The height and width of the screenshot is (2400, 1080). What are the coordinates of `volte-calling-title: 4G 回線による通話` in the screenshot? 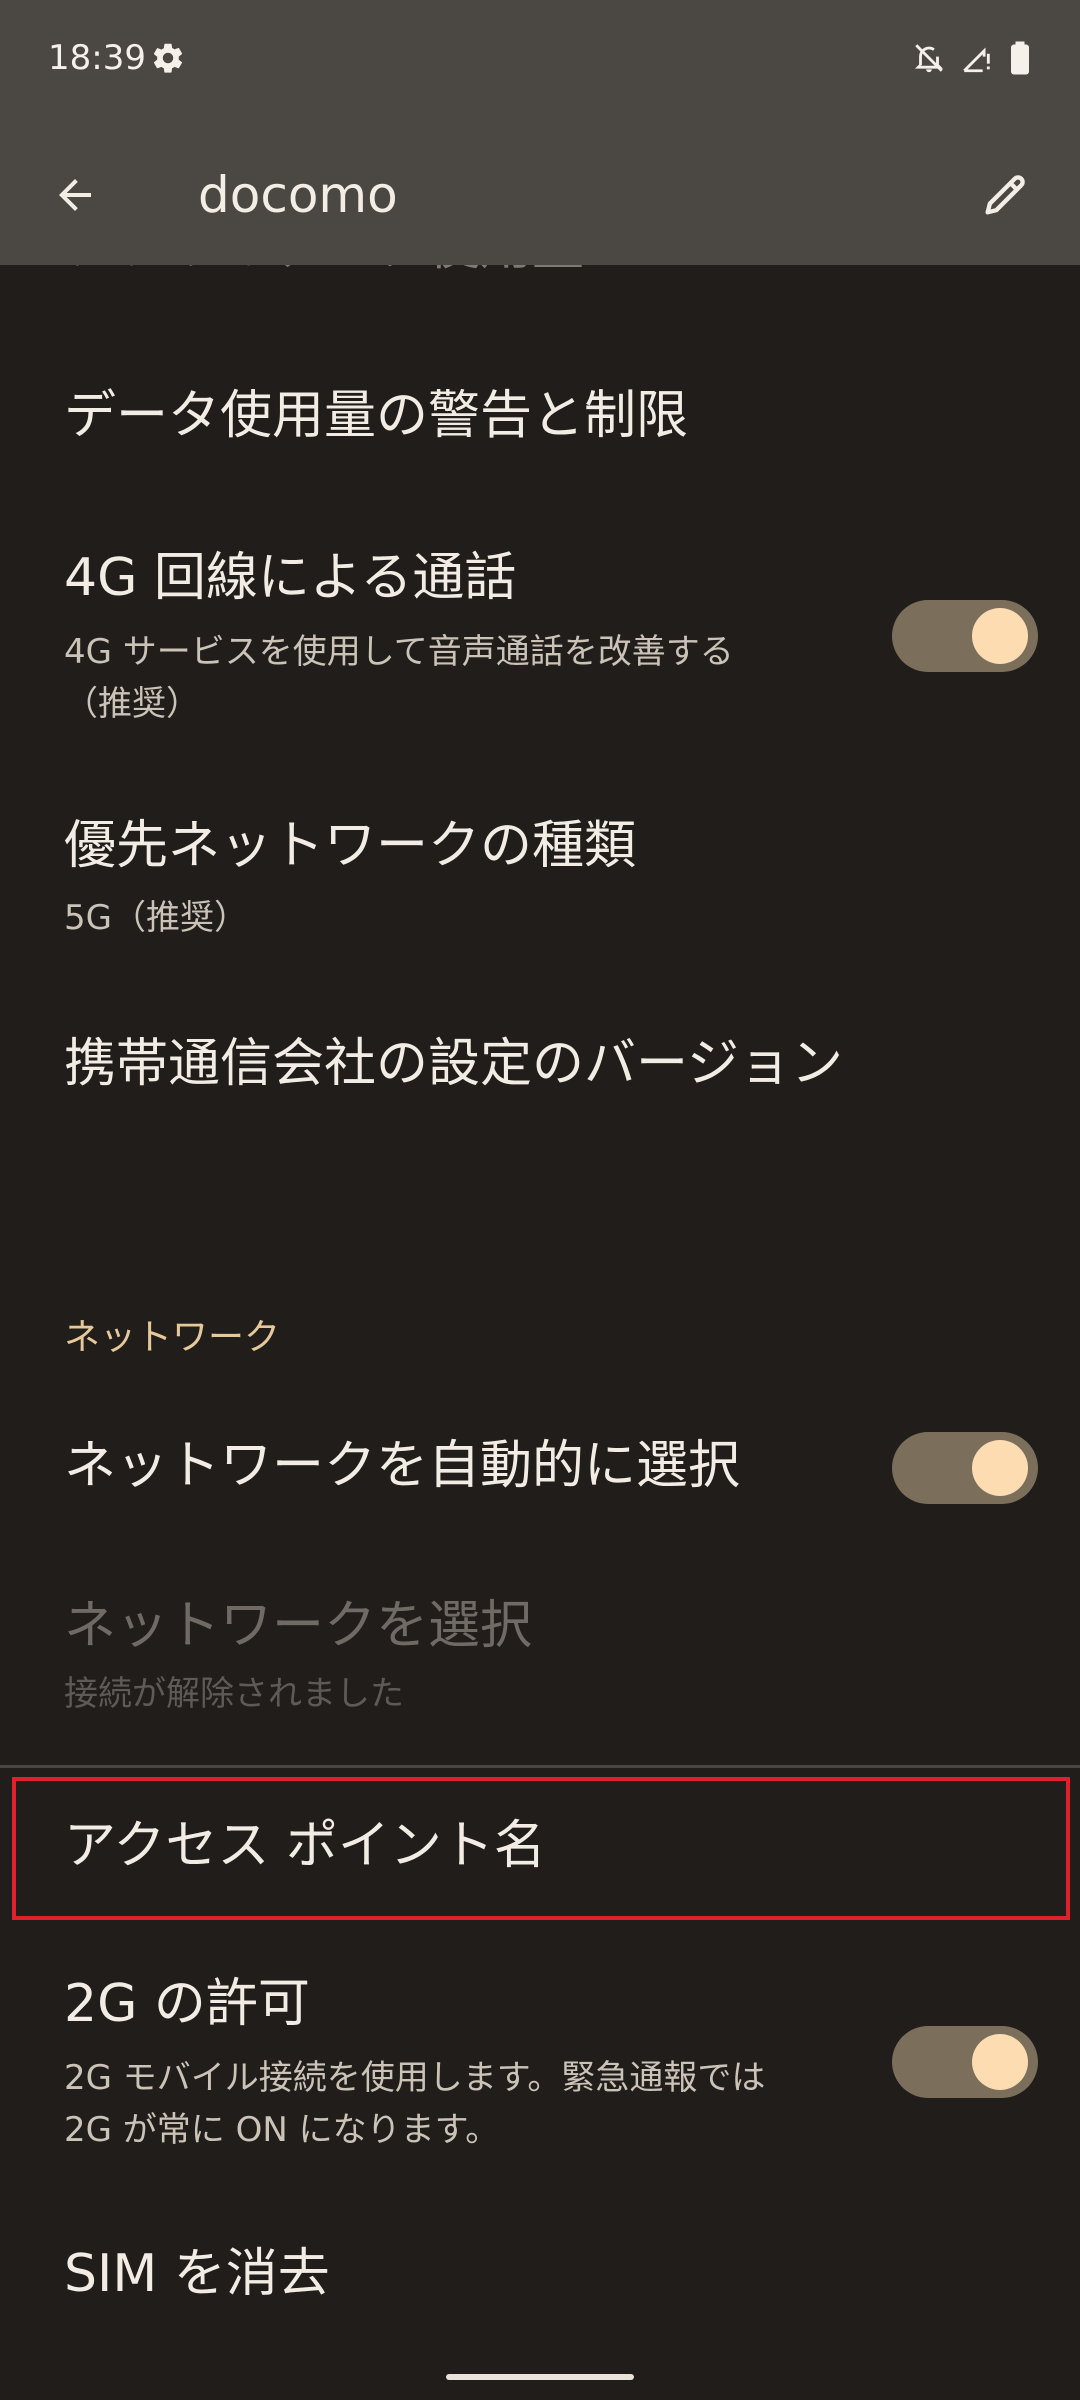 It's located at (290, 578).